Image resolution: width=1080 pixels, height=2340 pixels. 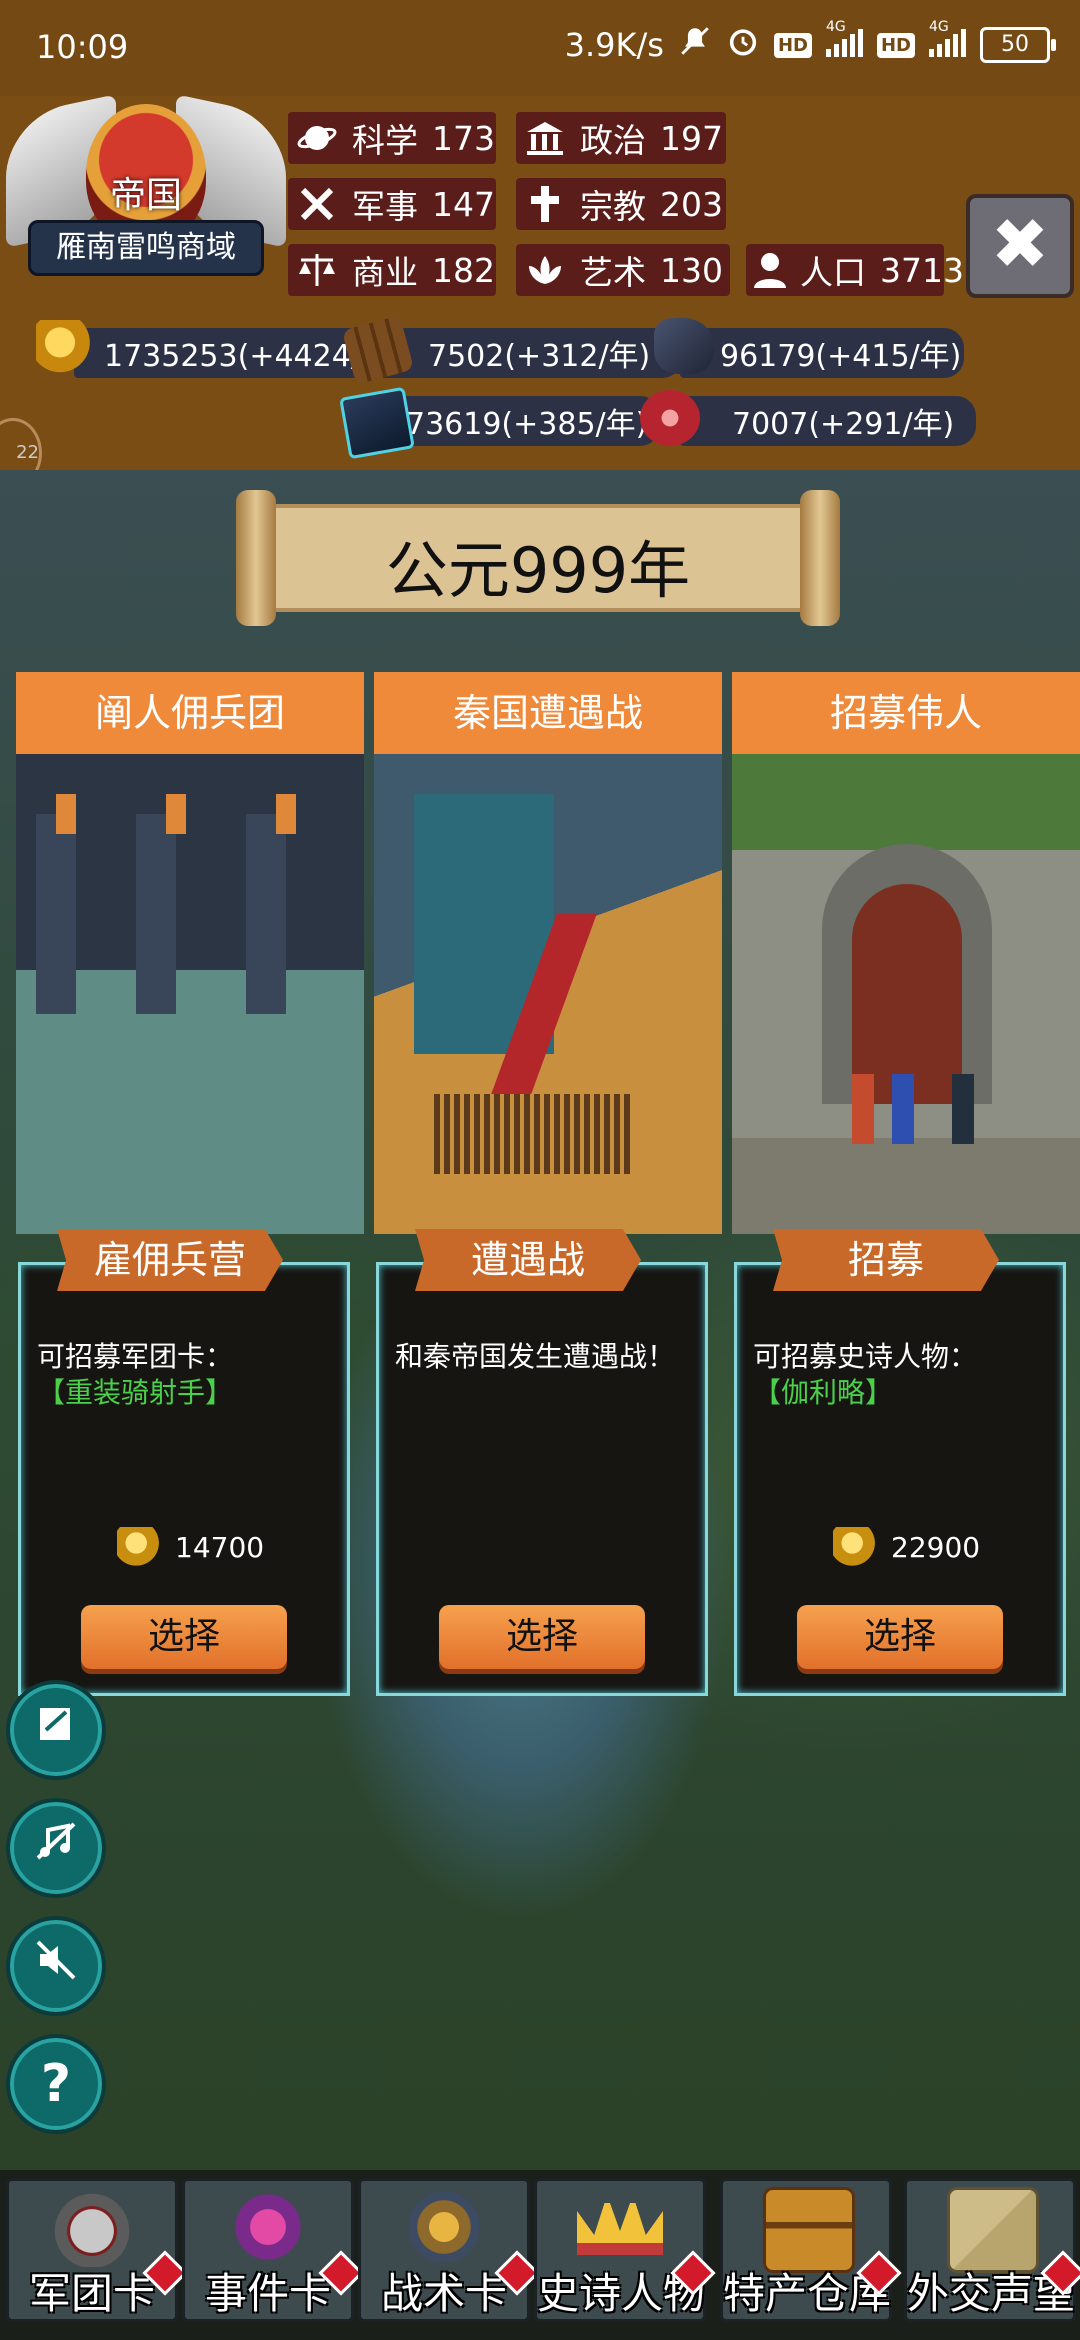 I want to click on nav-legion-cards: 军团卡, so click(x=97, y=2250).